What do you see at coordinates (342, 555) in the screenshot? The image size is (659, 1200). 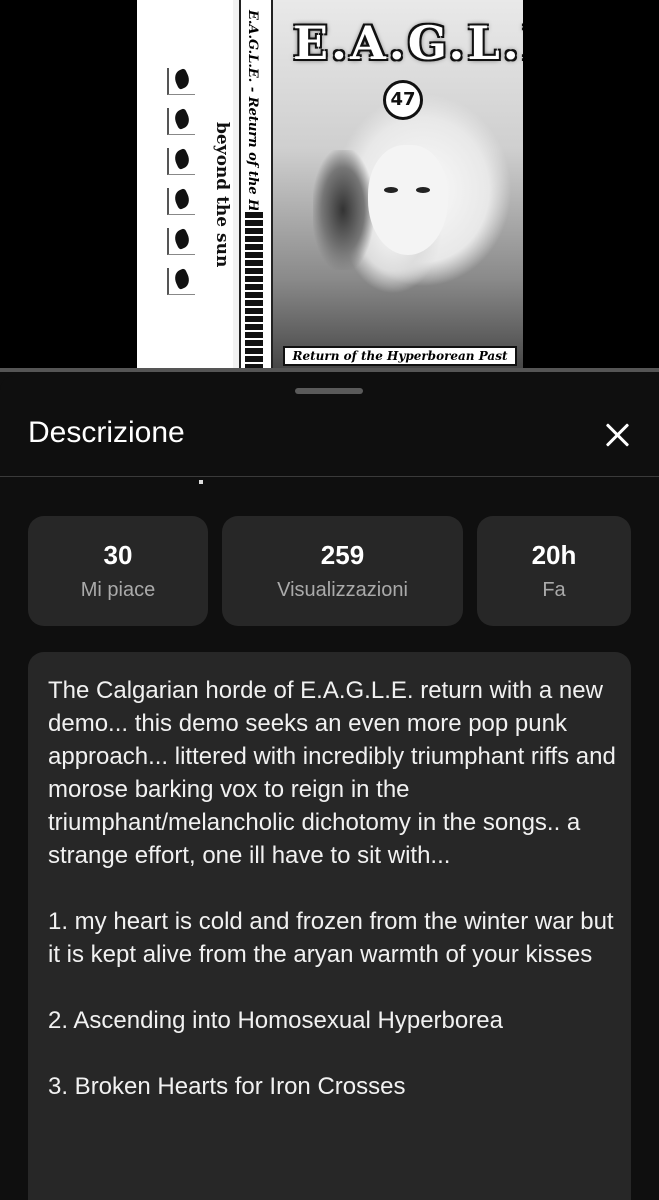 I see `stat-views-value: 259` at bounding box center [342, 555].